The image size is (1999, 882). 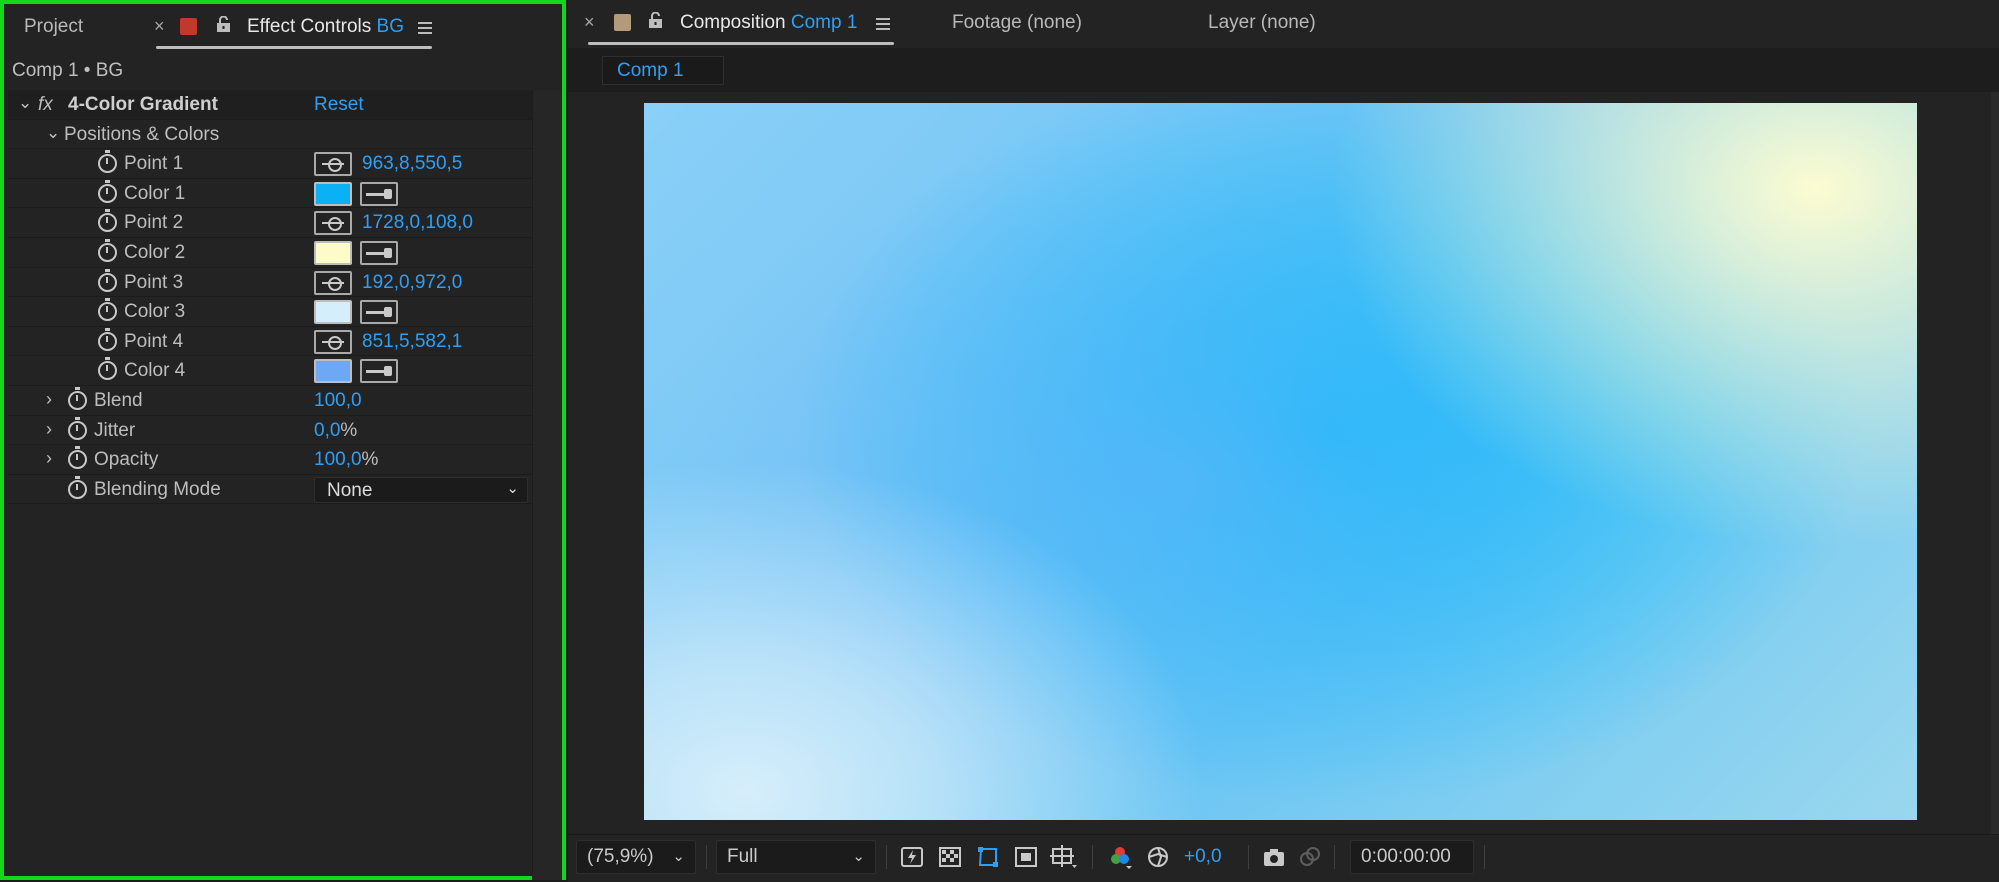 I want to click on fx-icon: fx, so click(x=45, y=105).